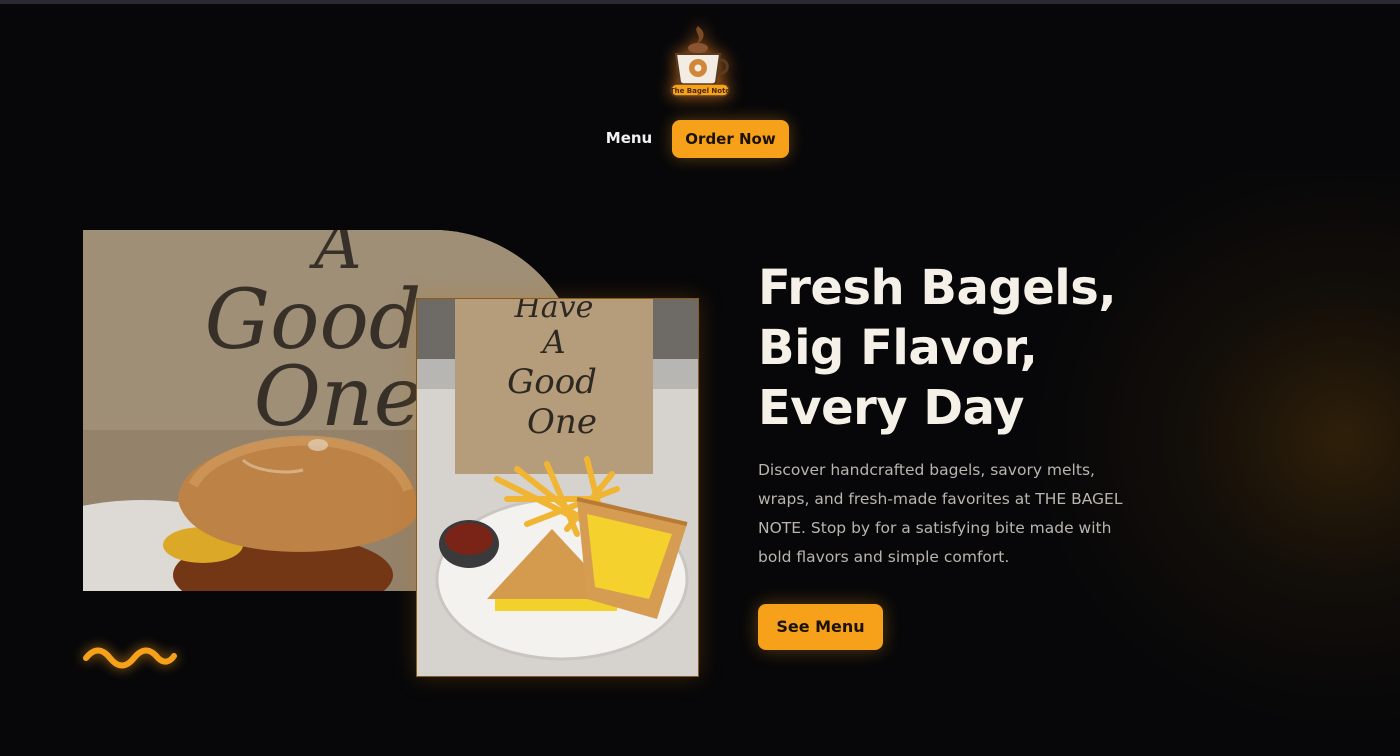  What do you see at coordinates (820, 627) in the screenshot?
I see `see-menu-button: See Menu` at bounding box center [820, 627].